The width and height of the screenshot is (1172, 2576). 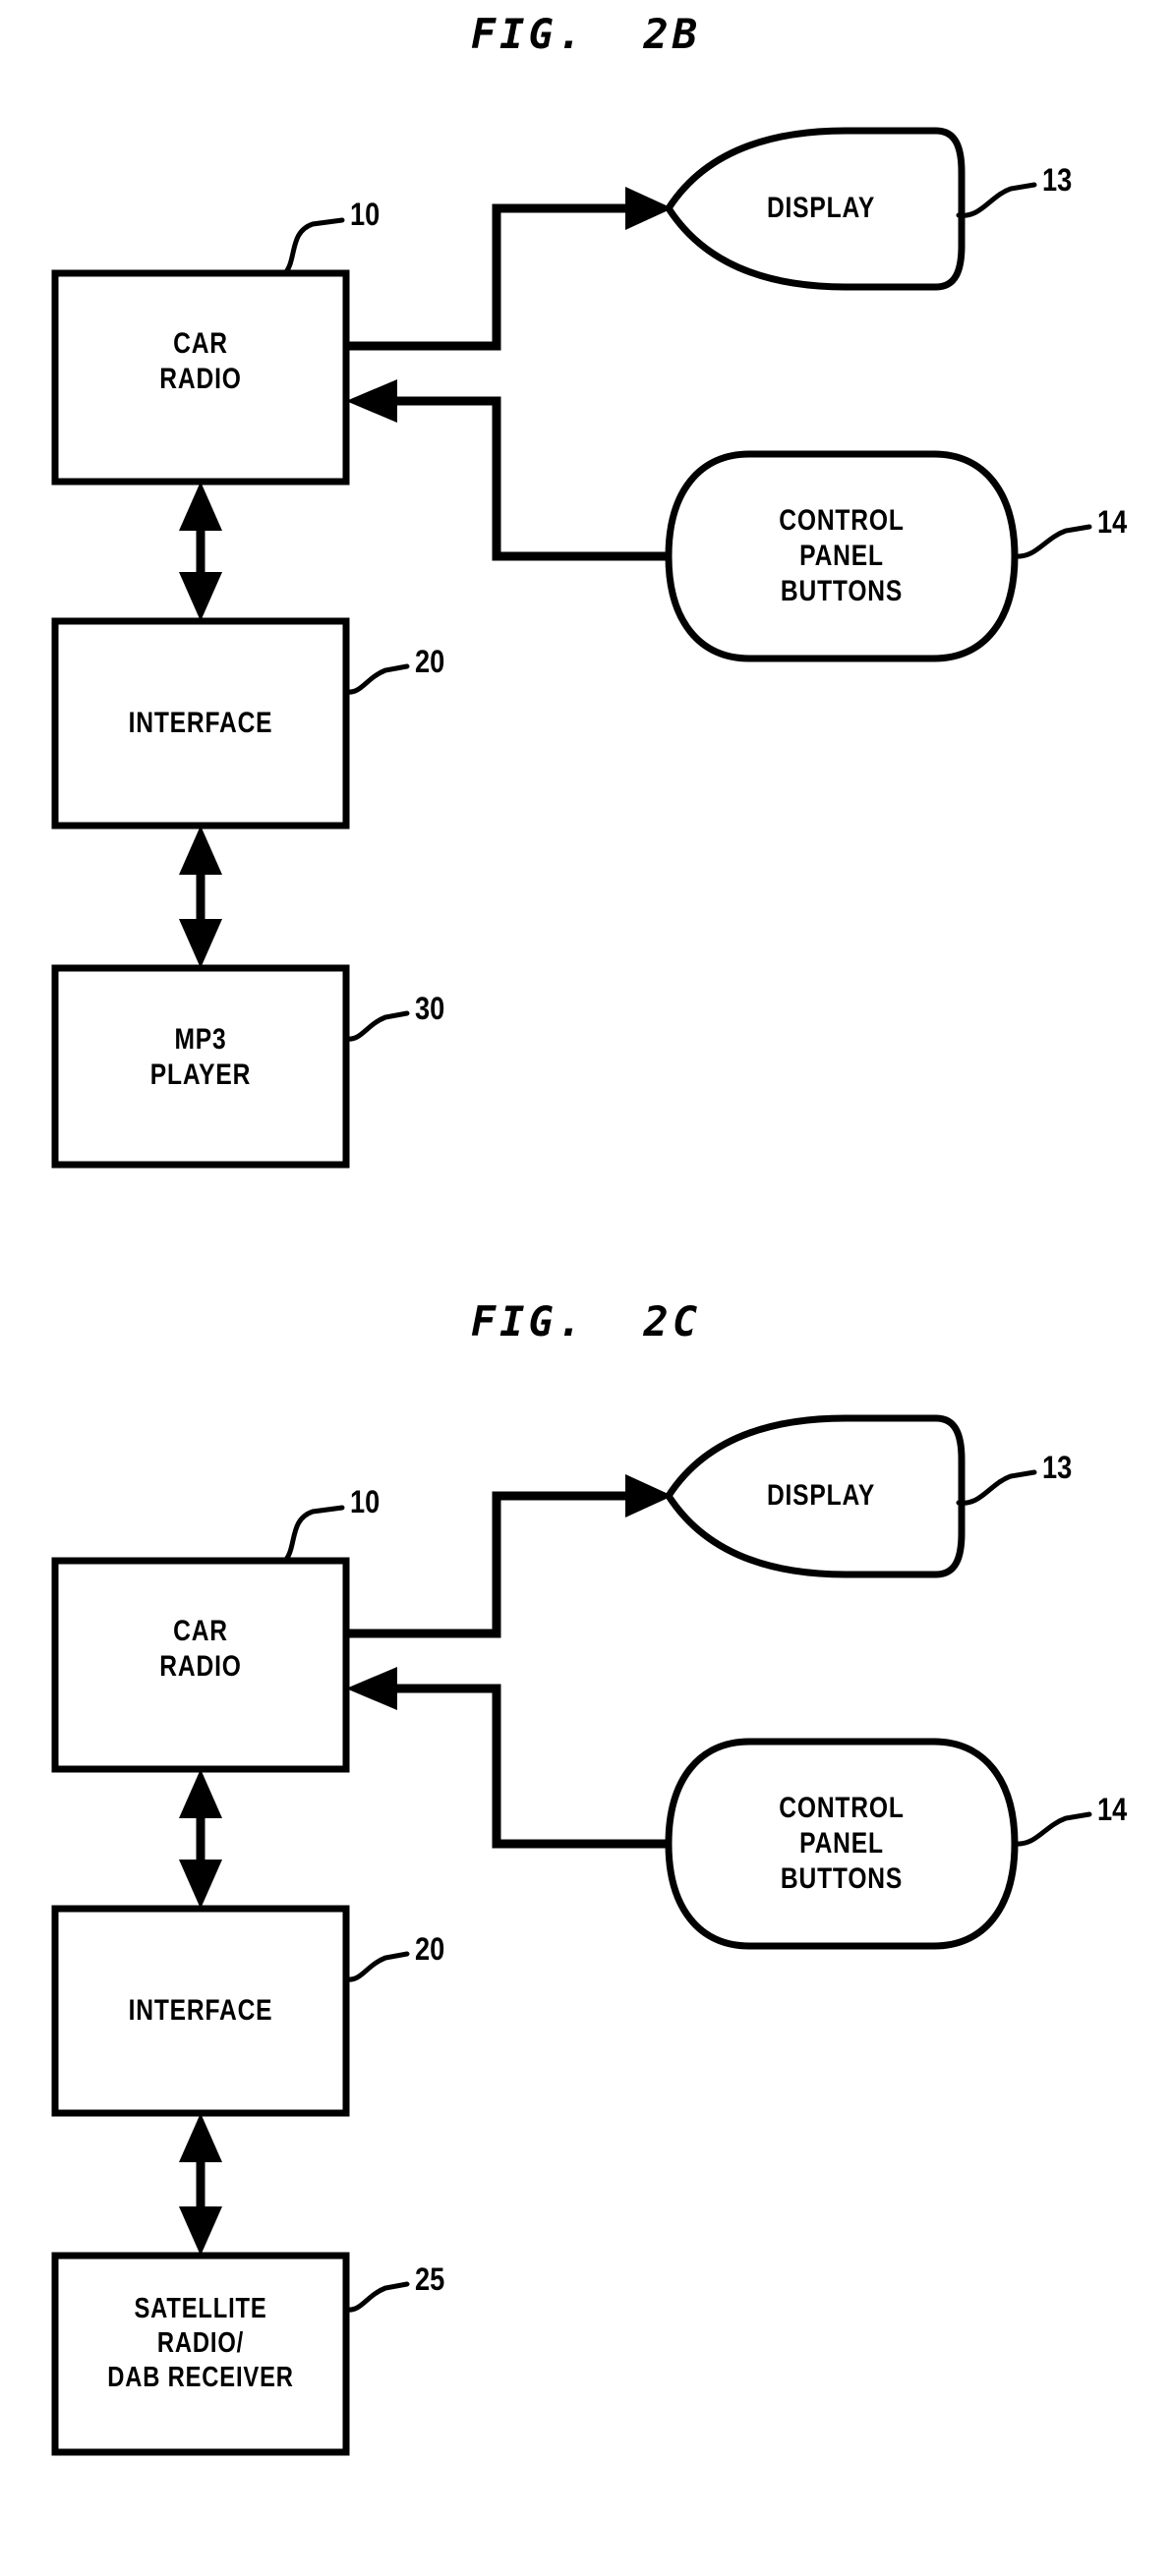 I want to click on ref-25: 25, so click(x=430, y=2279).